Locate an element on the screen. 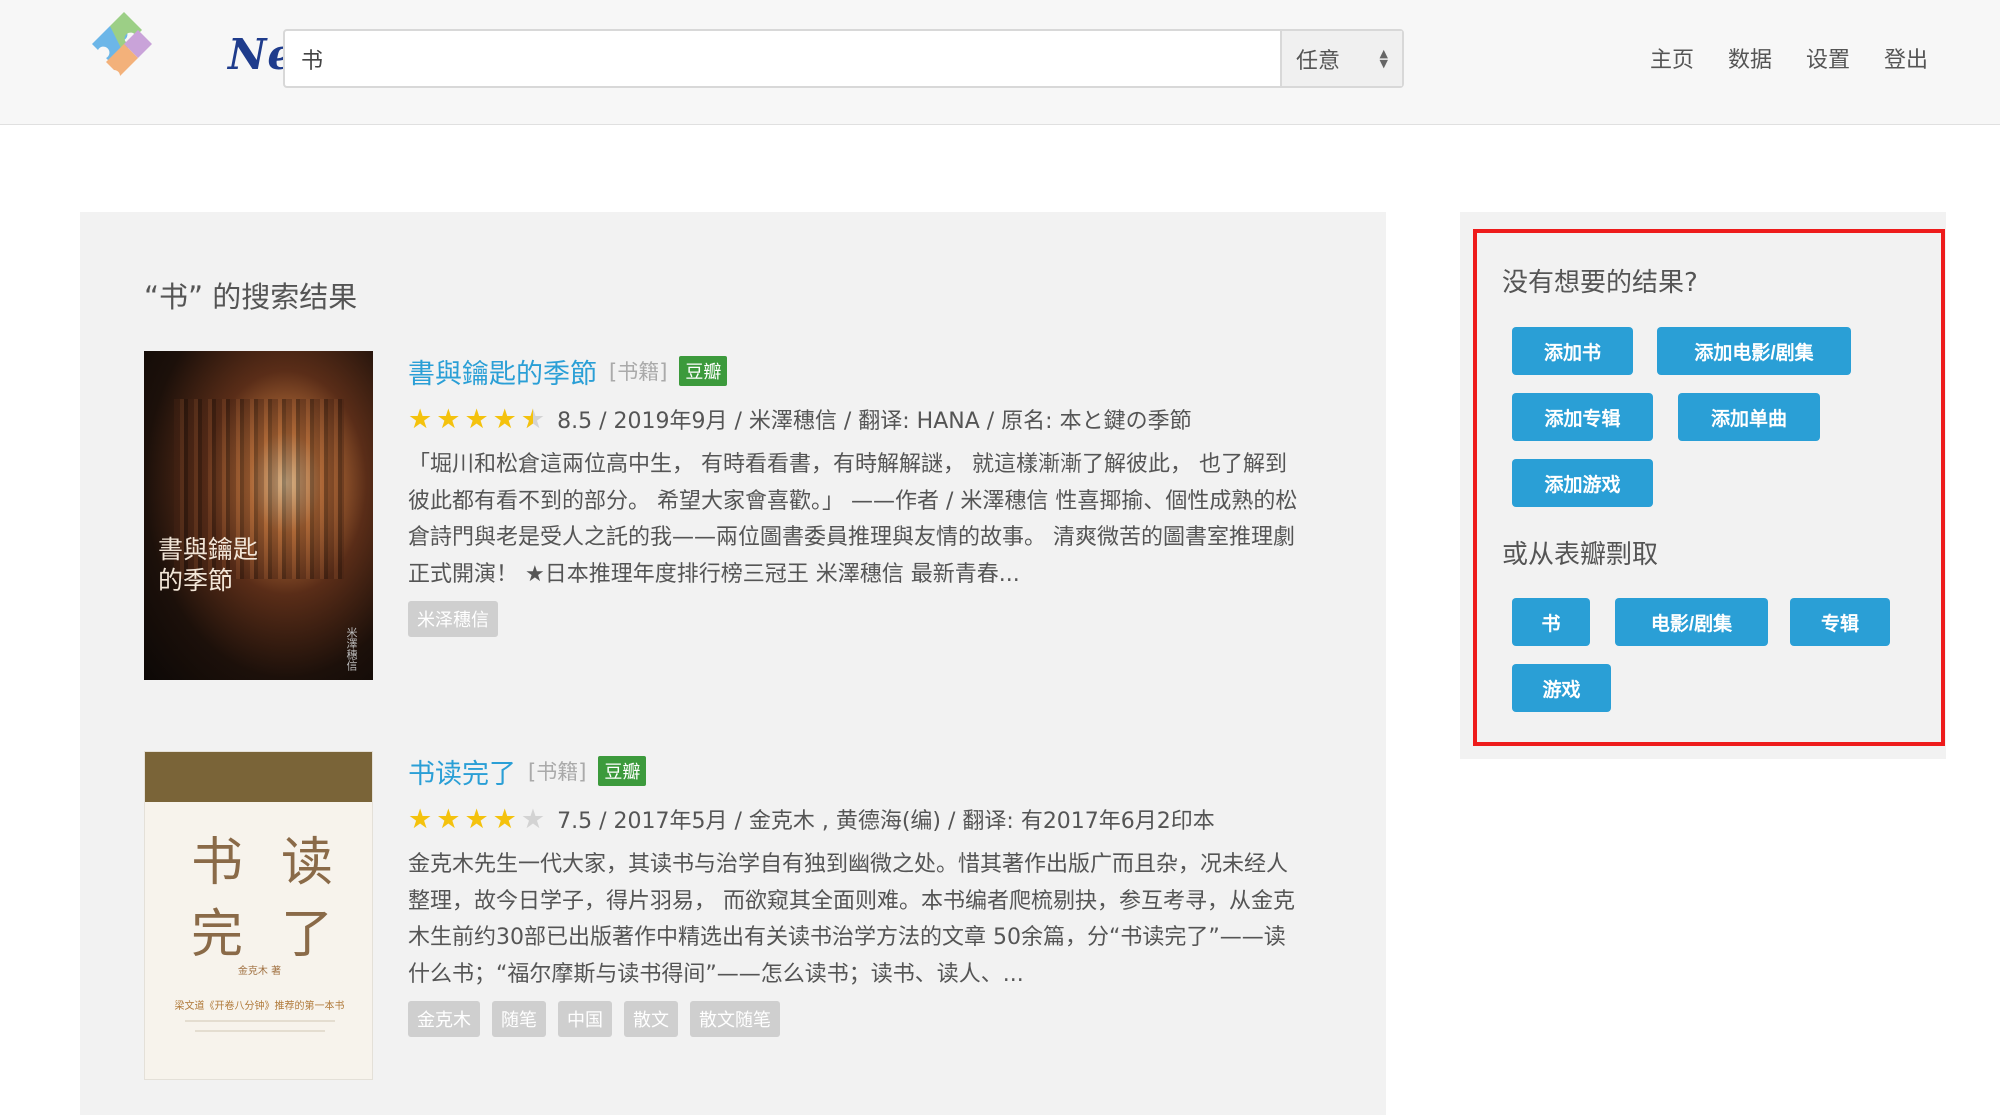 This screenshot has height=1115, width=2000. nav-settings: 设置 is located at coordinates (1828, 58).